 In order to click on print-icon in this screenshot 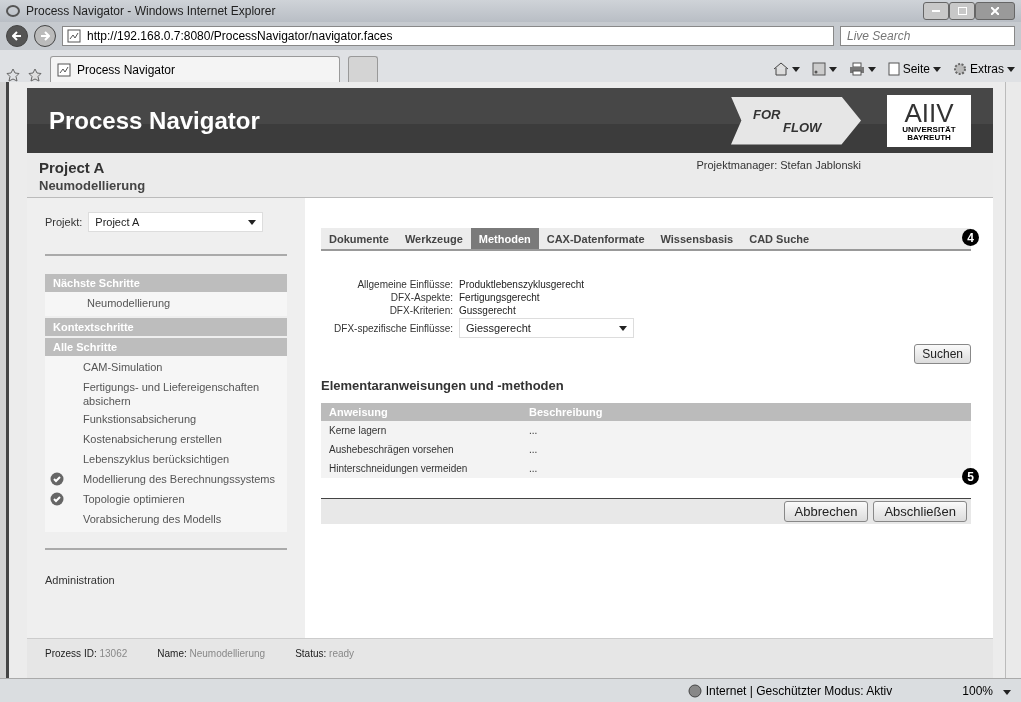, I will do `click(856, 69)`.